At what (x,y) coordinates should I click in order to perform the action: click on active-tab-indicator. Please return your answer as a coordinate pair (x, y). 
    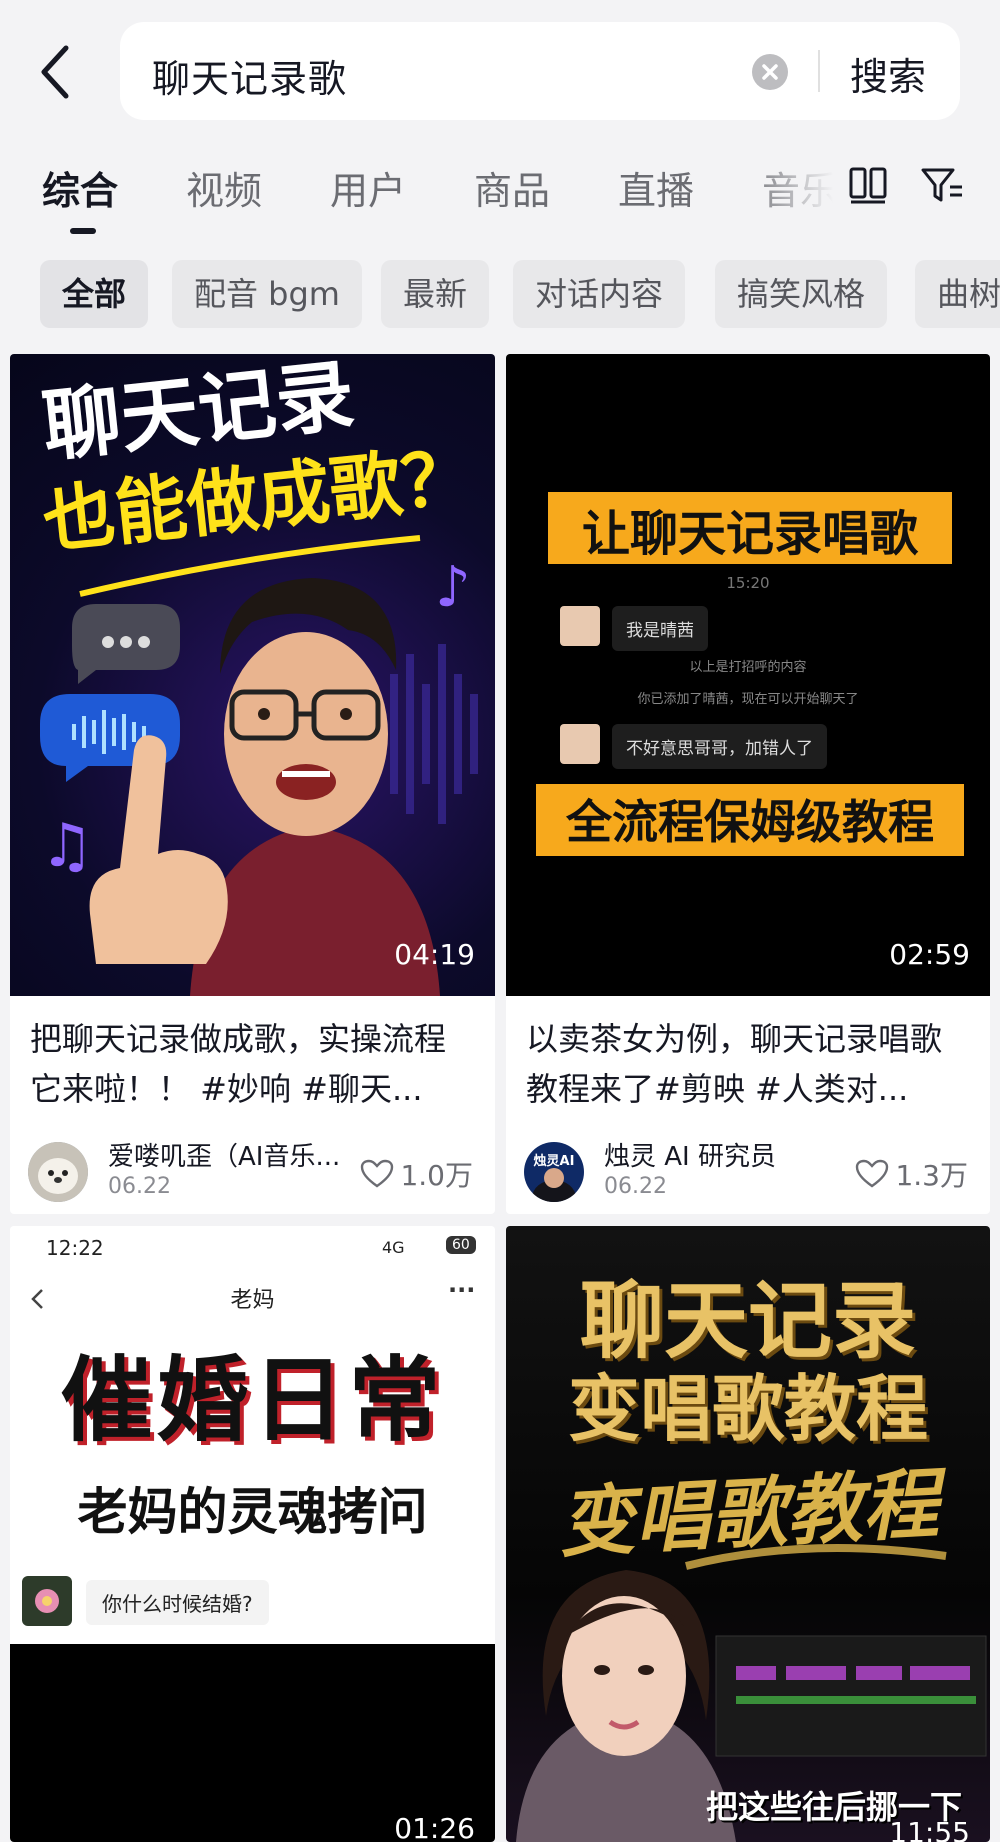
    Looking at the image, I should click on (83, 231).